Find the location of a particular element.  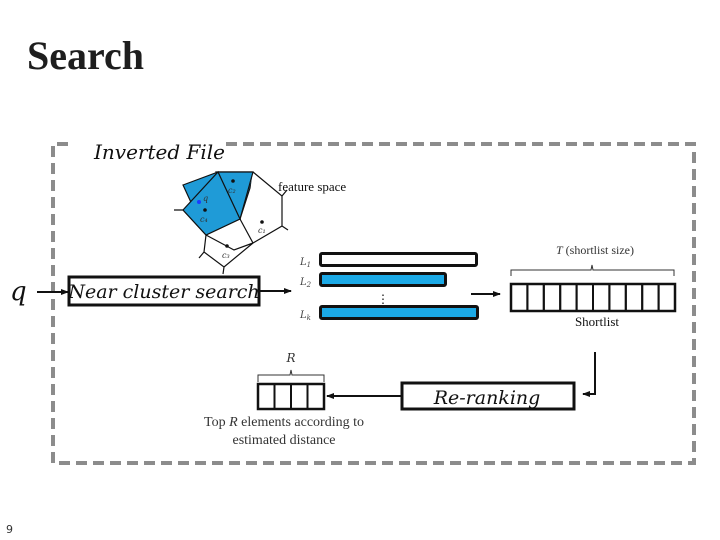

label-c1: c₁ is located at coordinates (262, 230).